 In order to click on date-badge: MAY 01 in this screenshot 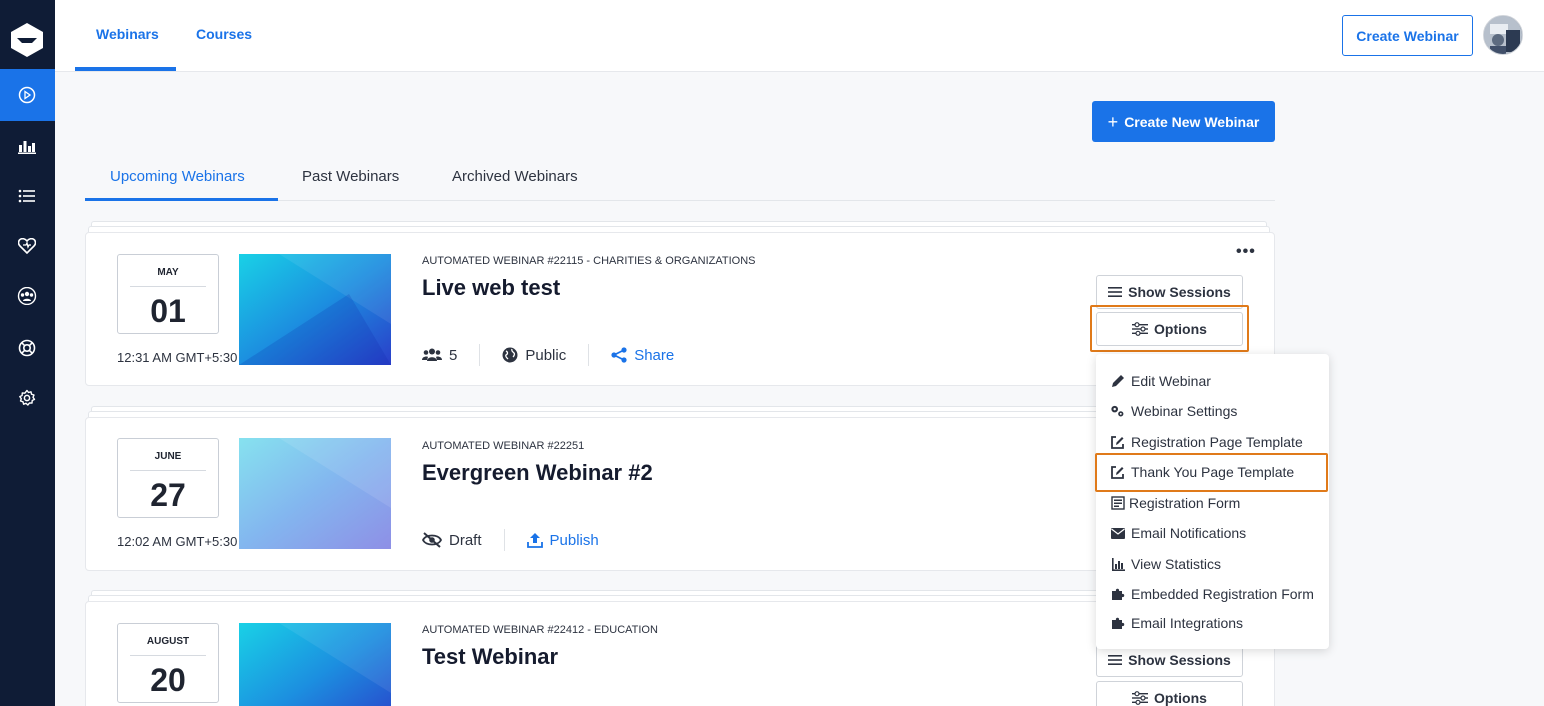, I will do `click(168, 294)`.